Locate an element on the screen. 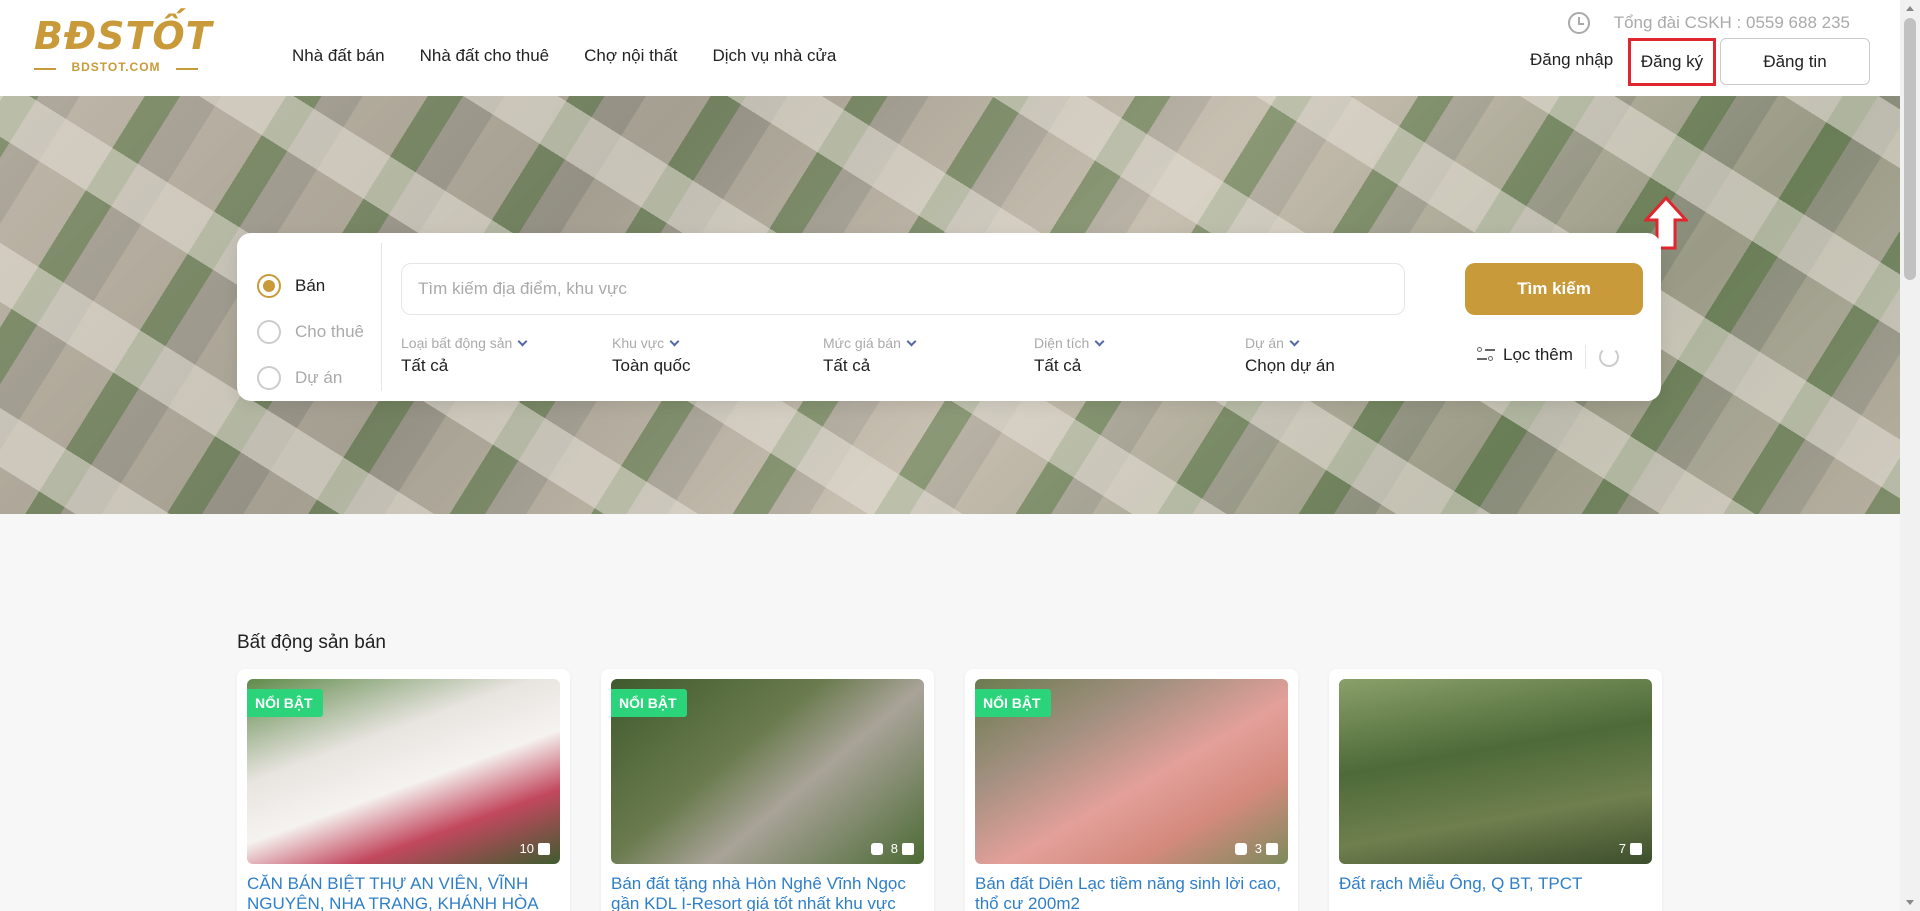 This screenshot has height=911, width=1920. photo-count: 8 is located at coordinates (892, 848).